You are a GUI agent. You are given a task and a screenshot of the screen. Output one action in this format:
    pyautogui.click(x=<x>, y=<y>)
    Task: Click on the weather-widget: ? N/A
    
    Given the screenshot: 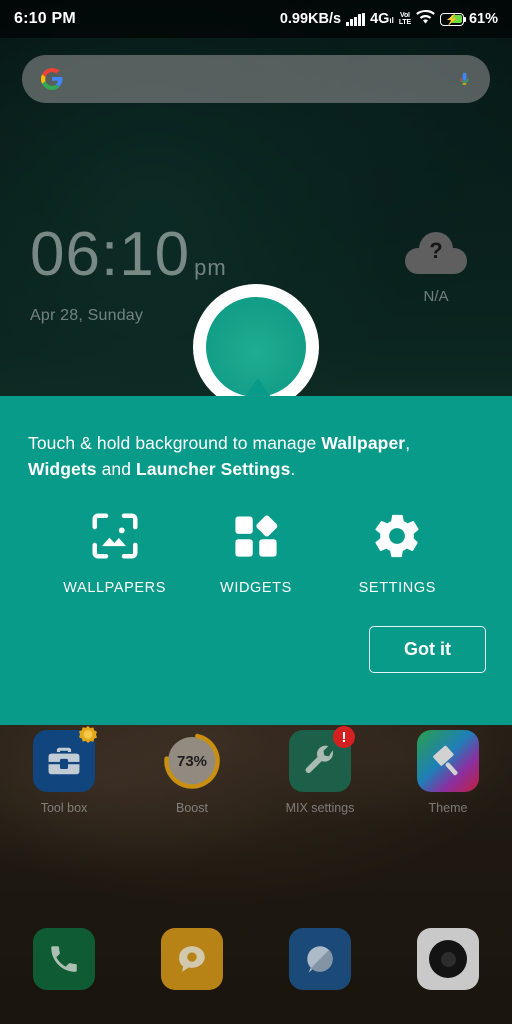 What is the action you would take?
    pyautogui.click(x=436, y=268)
    